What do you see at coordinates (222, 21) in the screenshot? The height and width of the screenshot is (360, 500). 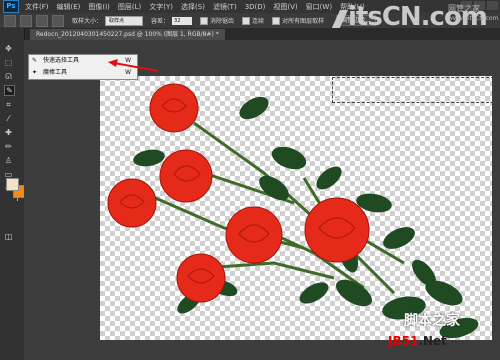 I see `antialias-label: 消除锯齿` at bounding box center [222, 21].